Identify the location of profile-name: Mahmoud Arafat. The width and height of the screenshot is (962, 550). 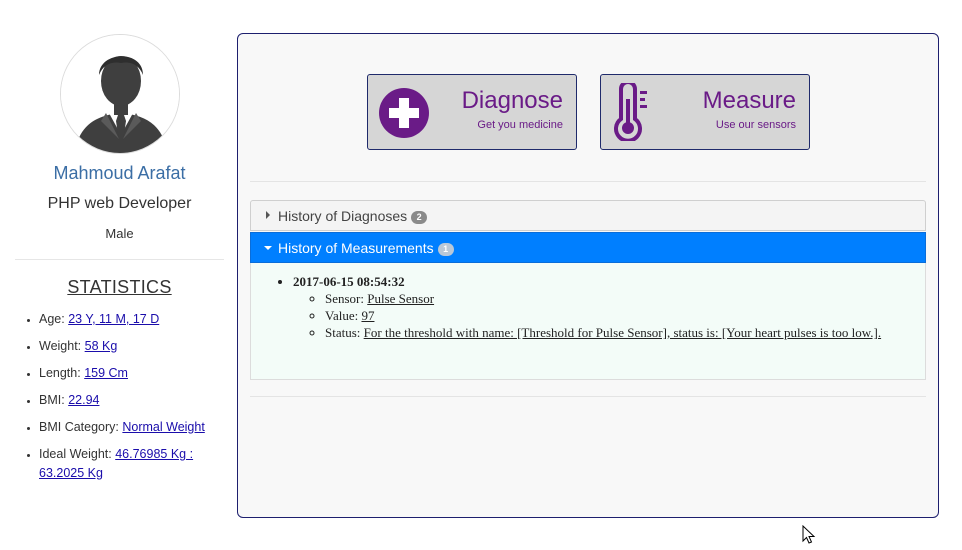
(119, 173).